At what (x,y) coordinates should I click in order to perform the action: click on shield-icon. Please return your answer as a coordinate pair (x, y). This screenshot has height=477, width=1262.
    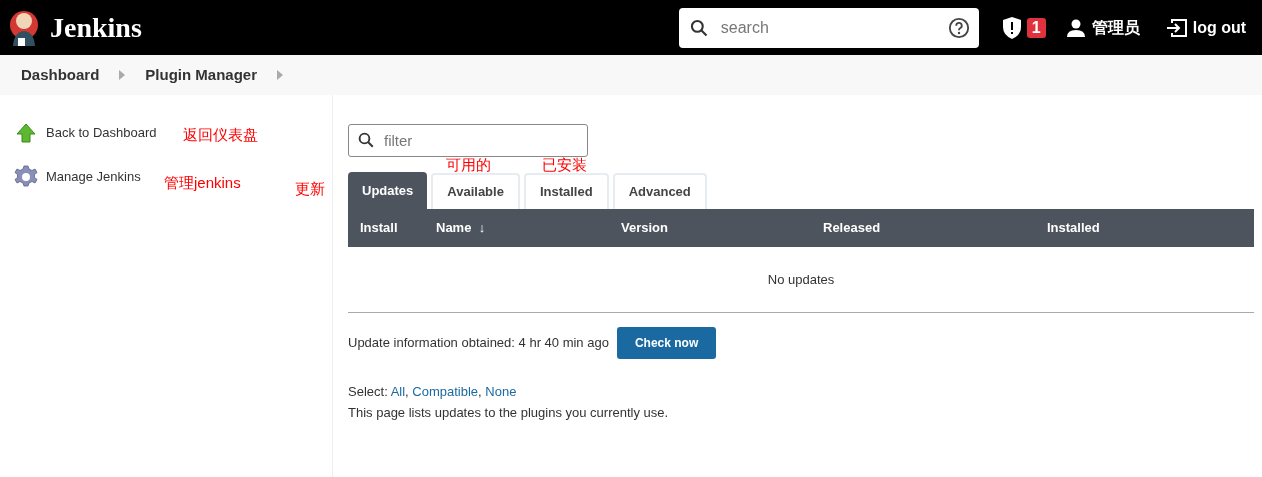
    Looking at the image, I should click on (1011, 27).